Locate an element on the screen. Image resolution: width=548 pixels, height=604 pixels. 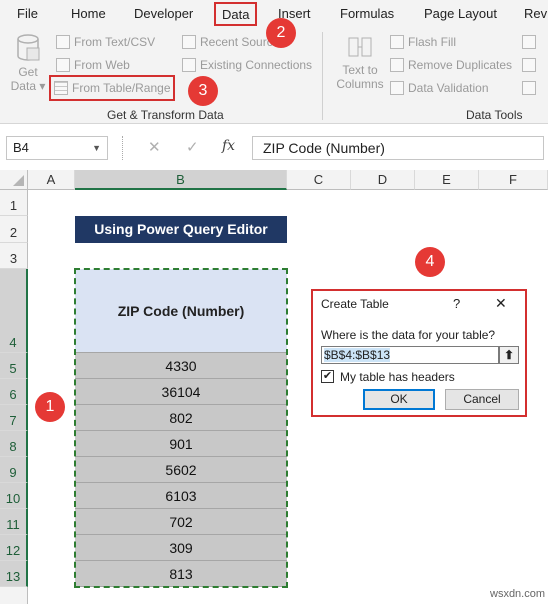
recent-sources-icon is located at coordinates (189, 42).